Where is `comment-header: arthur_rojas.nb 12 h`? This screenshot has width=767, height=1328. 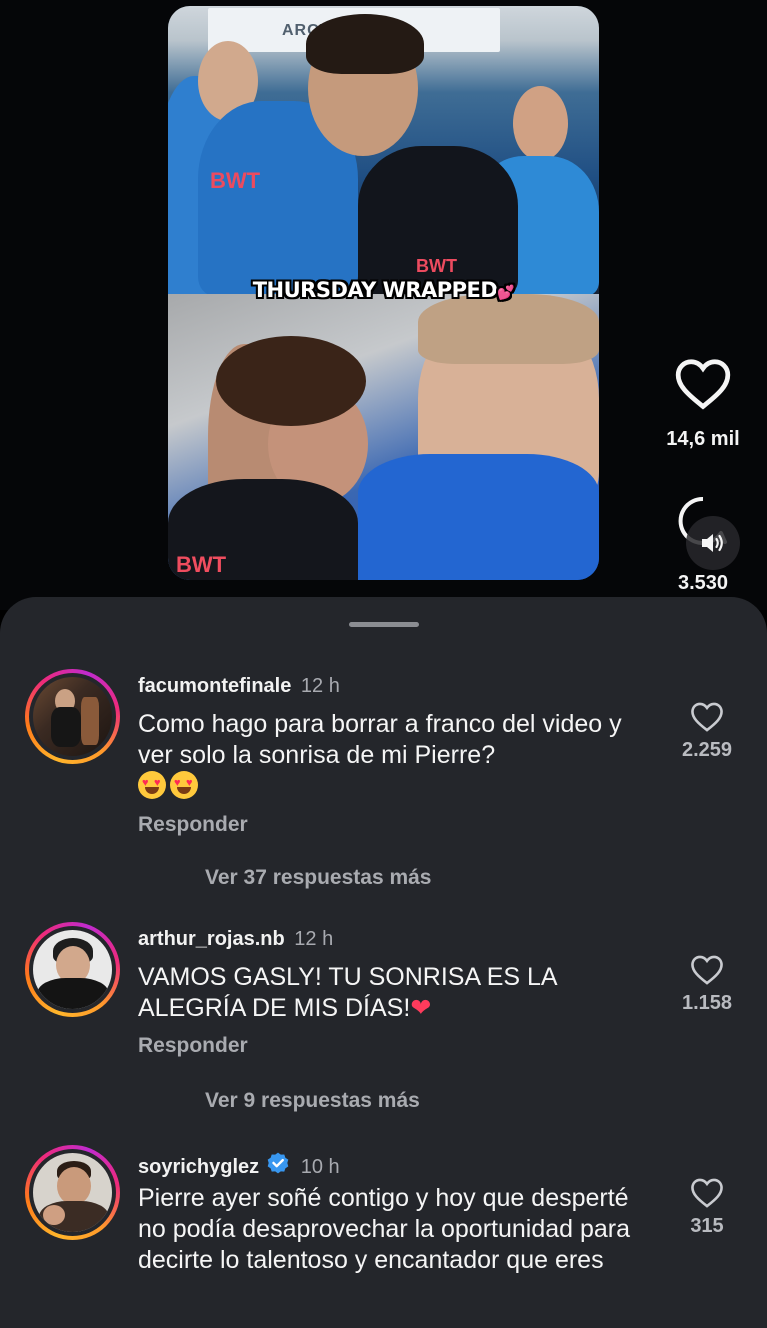
comment-header: arthur_rojas.nb 12 h is located at coordinates (235, 939).